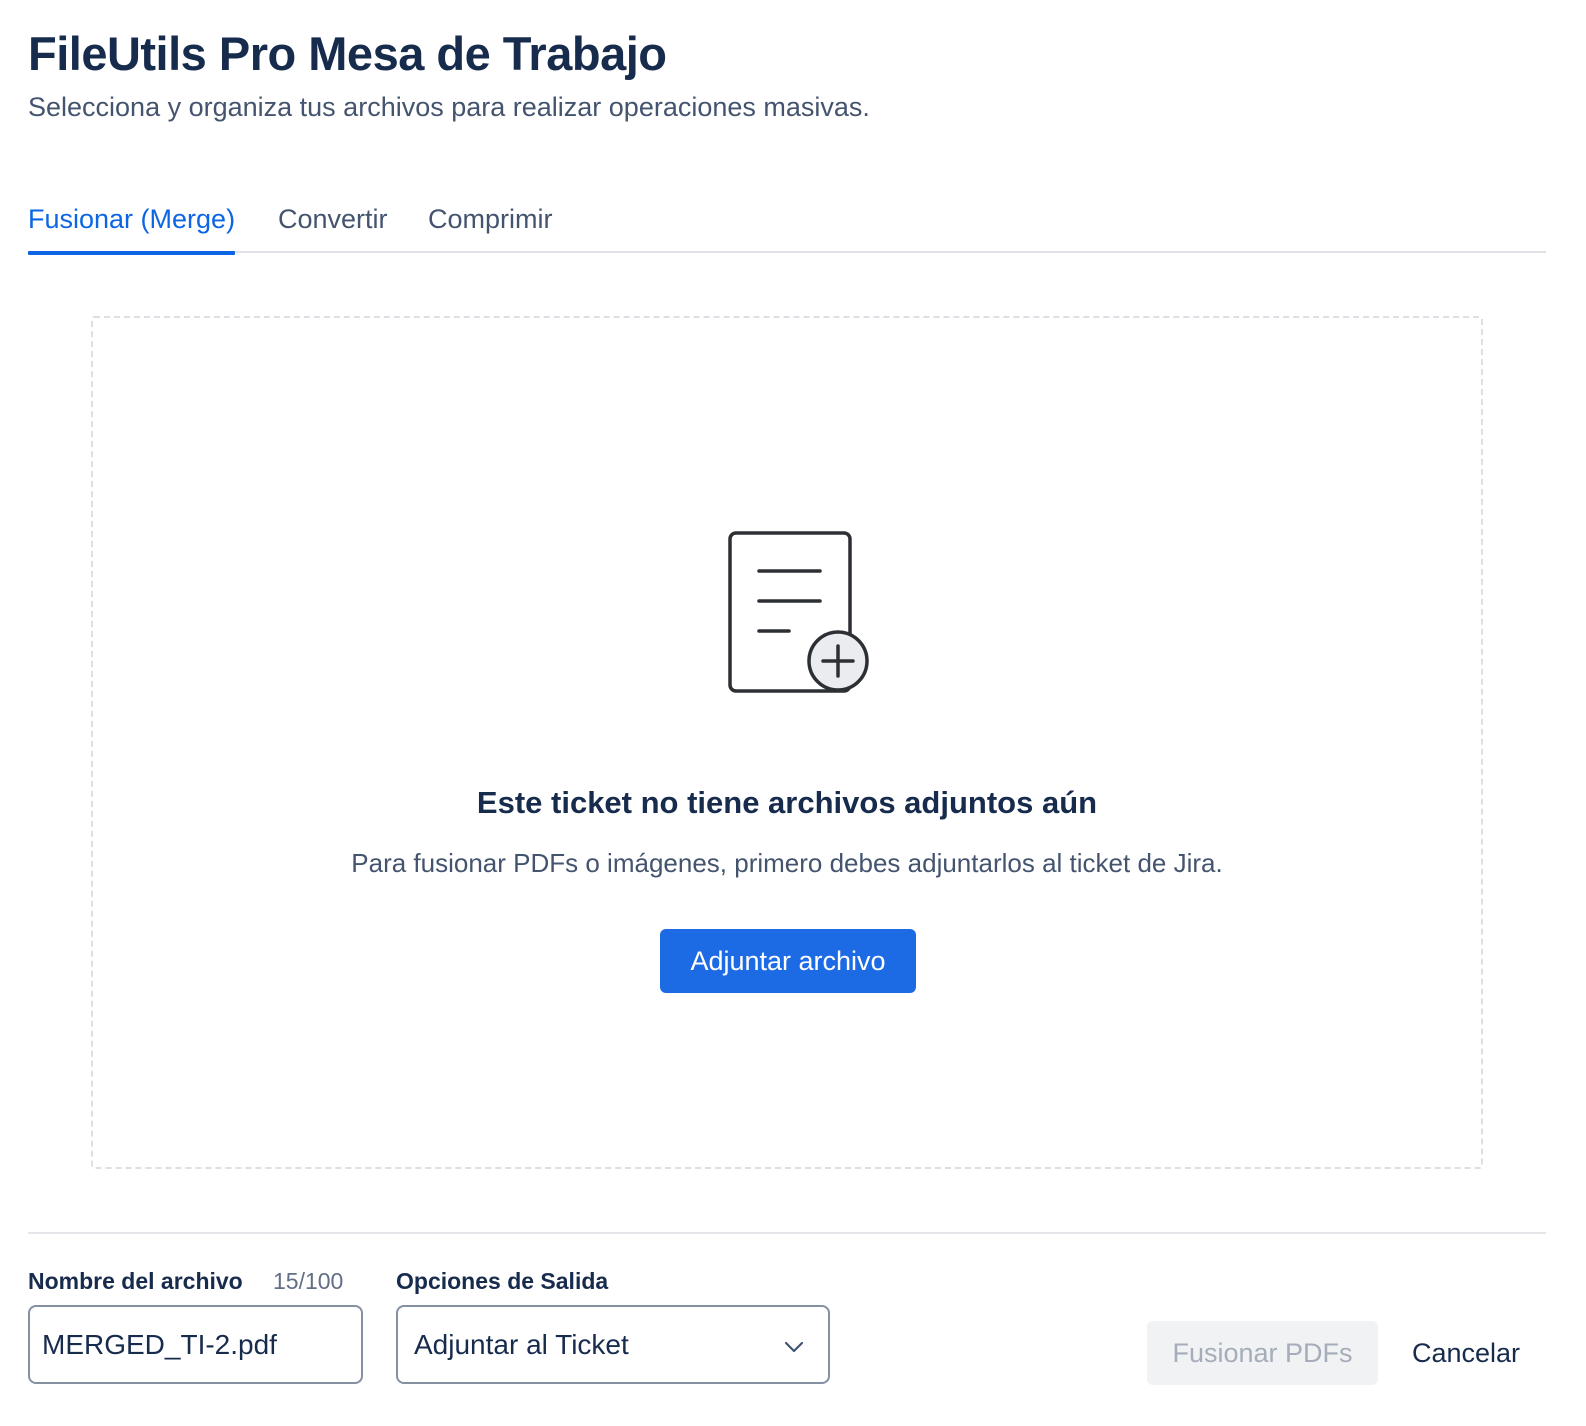 This screenshot has width=1586, height=1426. What do you see at coordinates (502, 1281) in the screenshot?
I see `output-options-label: Opciones de Salida` at bounding box center [502, 1281].